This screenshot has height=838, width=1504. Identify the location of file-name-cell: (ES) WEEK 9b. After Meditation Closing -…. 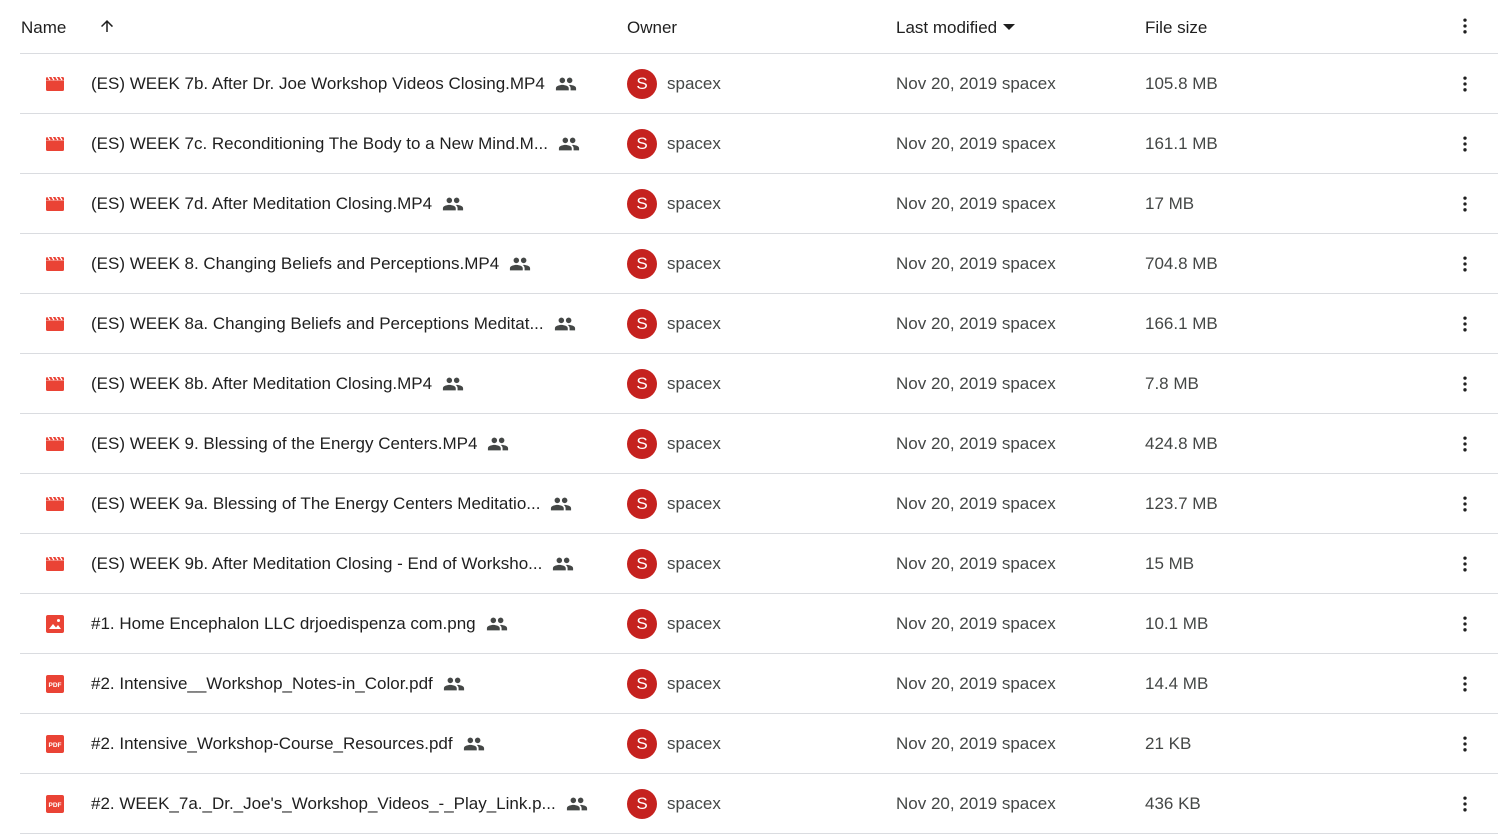
(332, 563).